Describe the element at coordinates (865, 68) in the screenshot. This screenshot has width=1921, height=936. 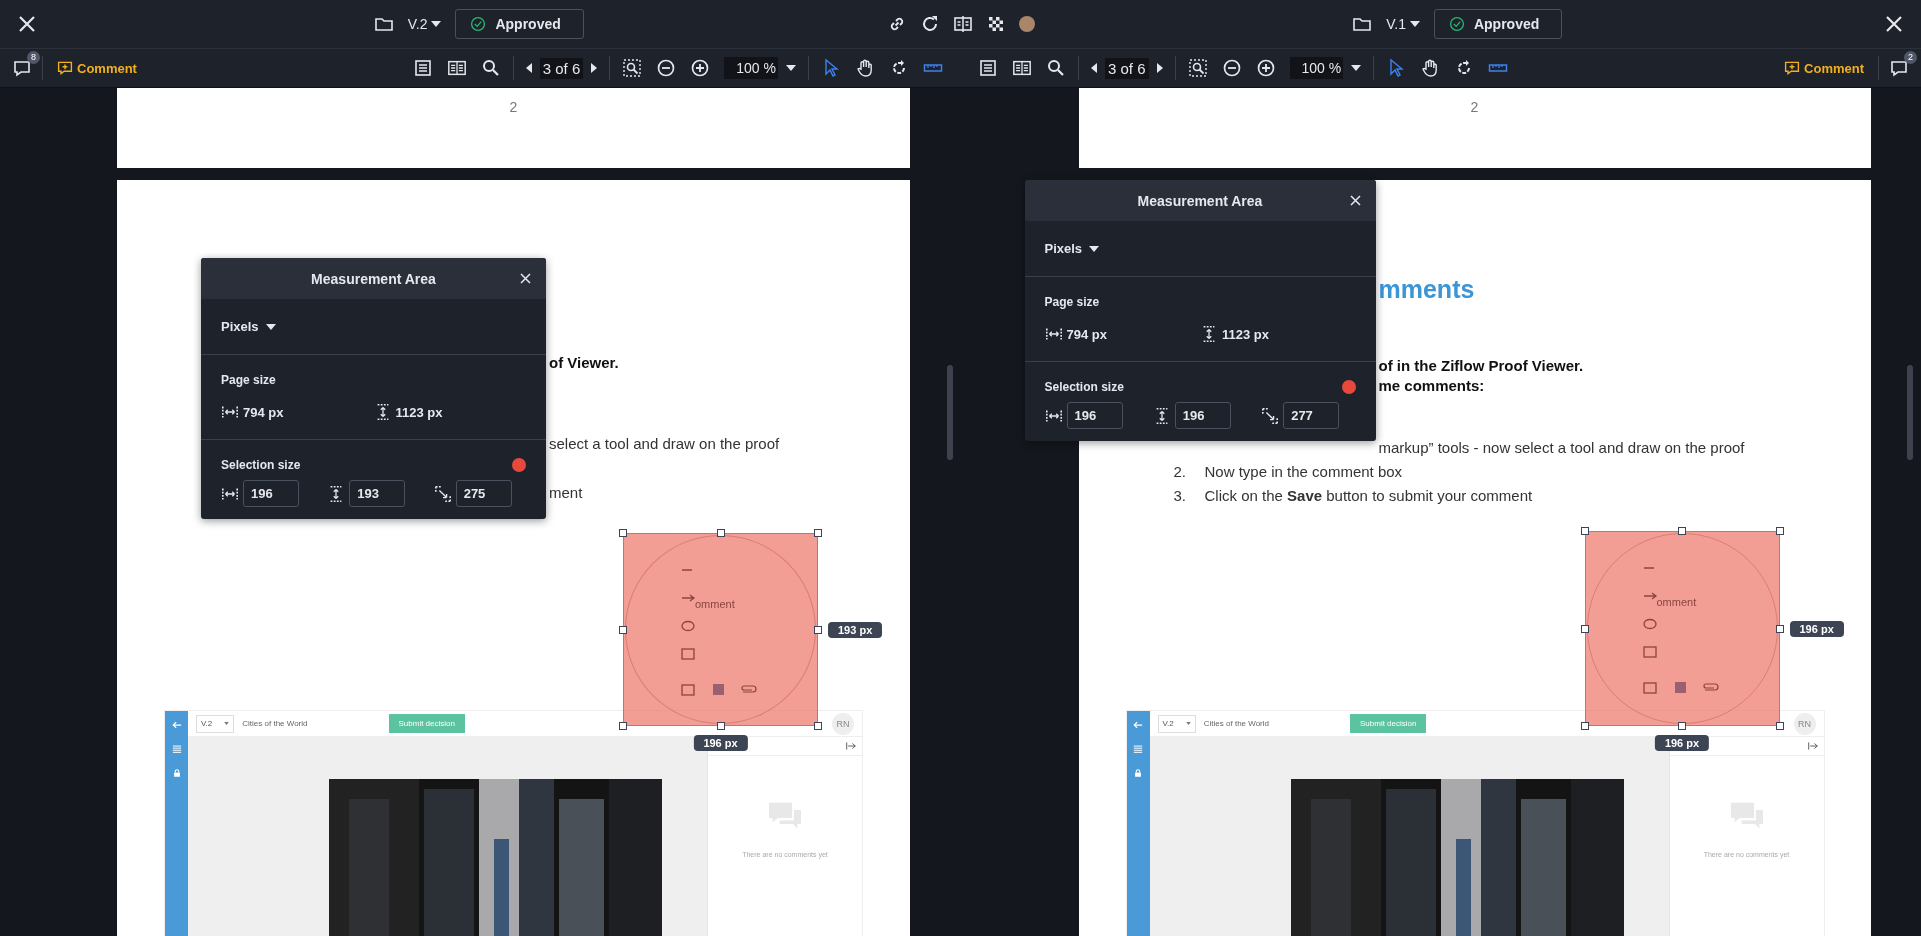
I see `hand-icon` at that location.